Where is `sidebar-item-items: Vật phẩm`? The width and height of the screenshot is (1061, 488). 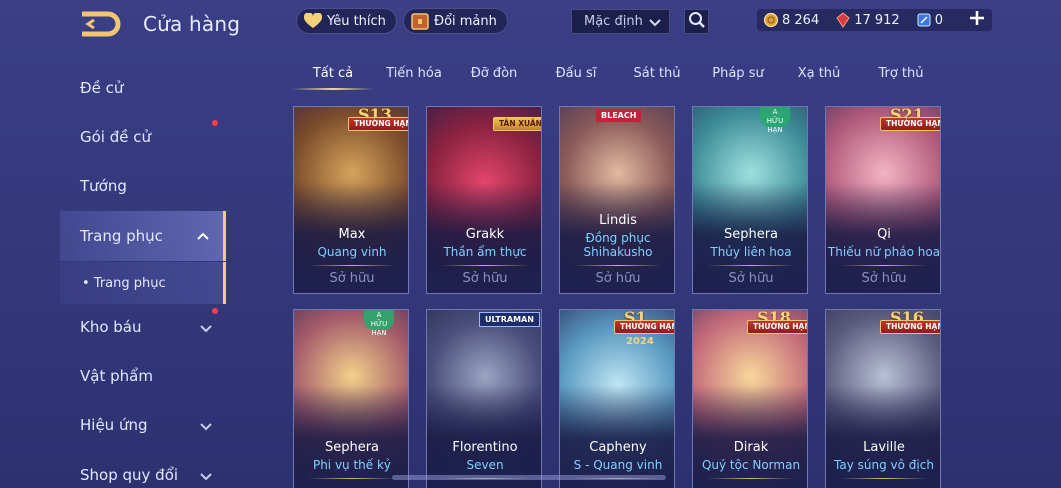
sidebar-item-items: Vật phẩm is located at coordinates (143, 376).